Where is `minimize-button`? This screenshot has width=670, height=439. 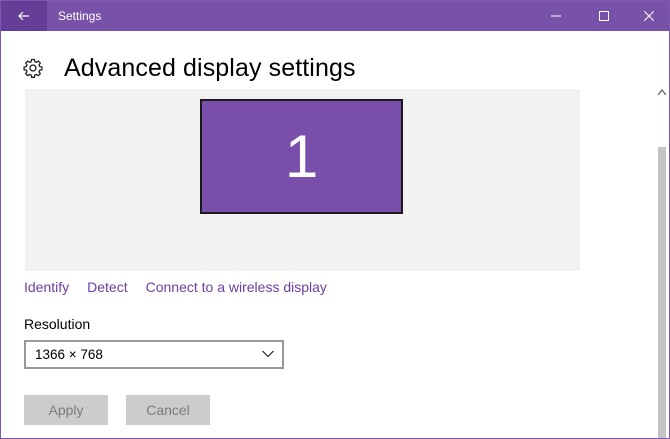
minimize-button is located at coordinates (556, 16).